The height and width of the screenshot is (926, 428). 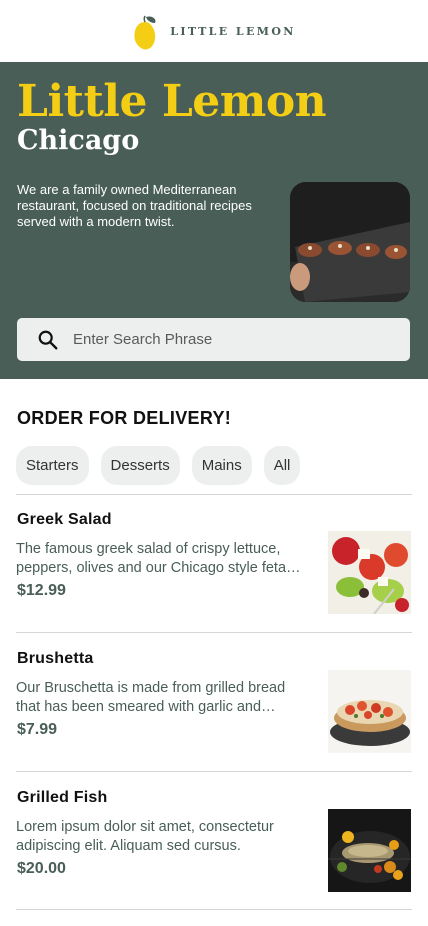 I want to click on category-chip-all: All, so click(x=282, y=465).